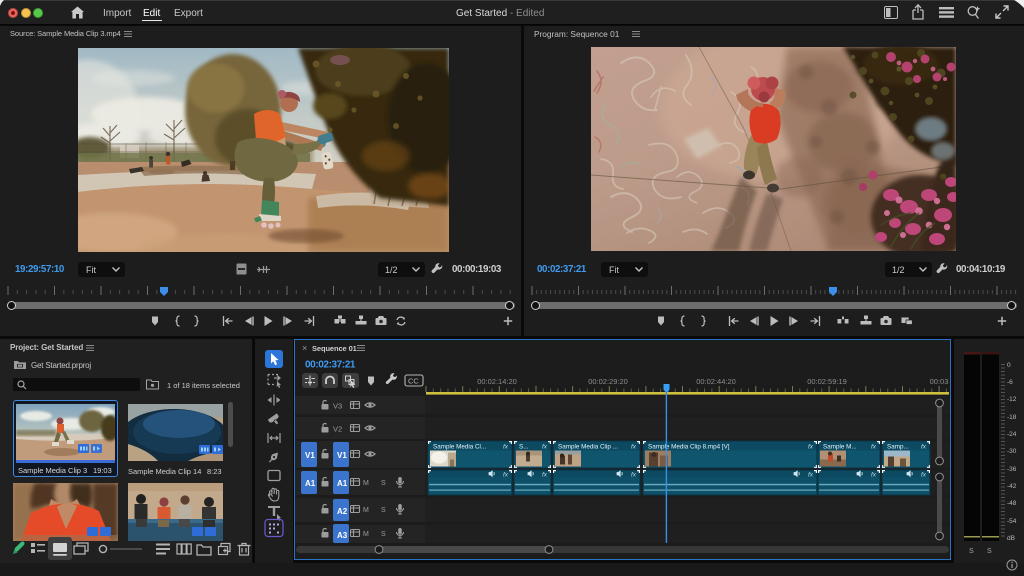 This screenshot has width=1024, height=576. Describe the element at coordinates (608, 381) in the screenshot. I see `svg-text: 00:02:29:20` at that location.